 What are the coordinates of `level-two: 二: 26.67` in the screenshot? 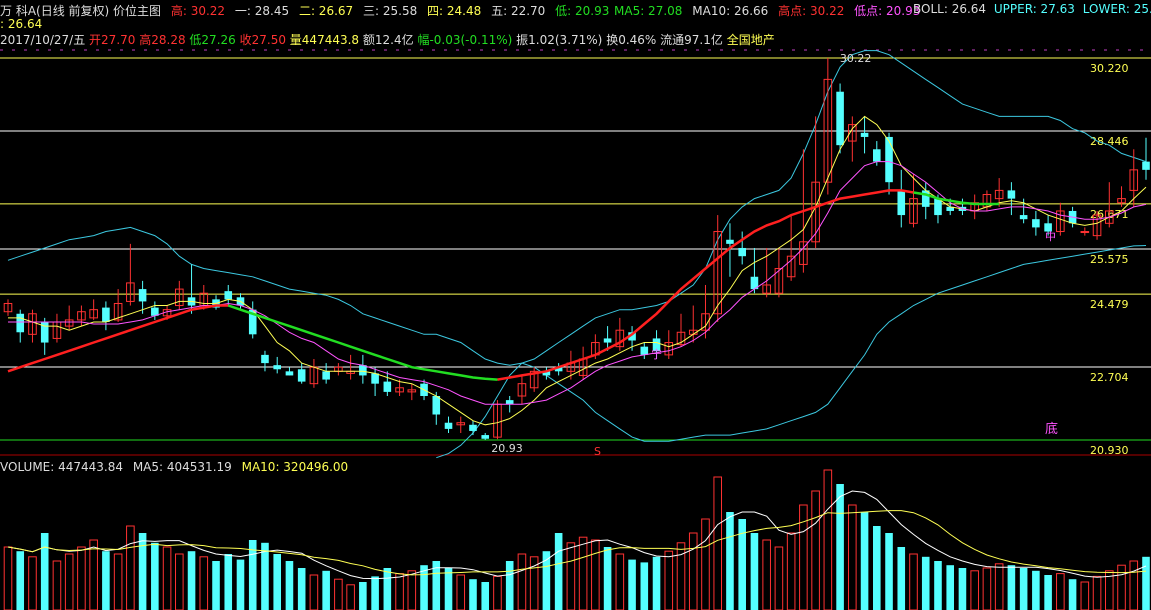 It's located at (326, 11).